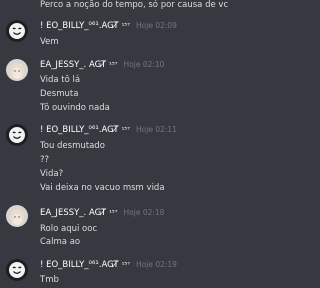  I want to click on message-text: Desmuta, so click(59, 94).